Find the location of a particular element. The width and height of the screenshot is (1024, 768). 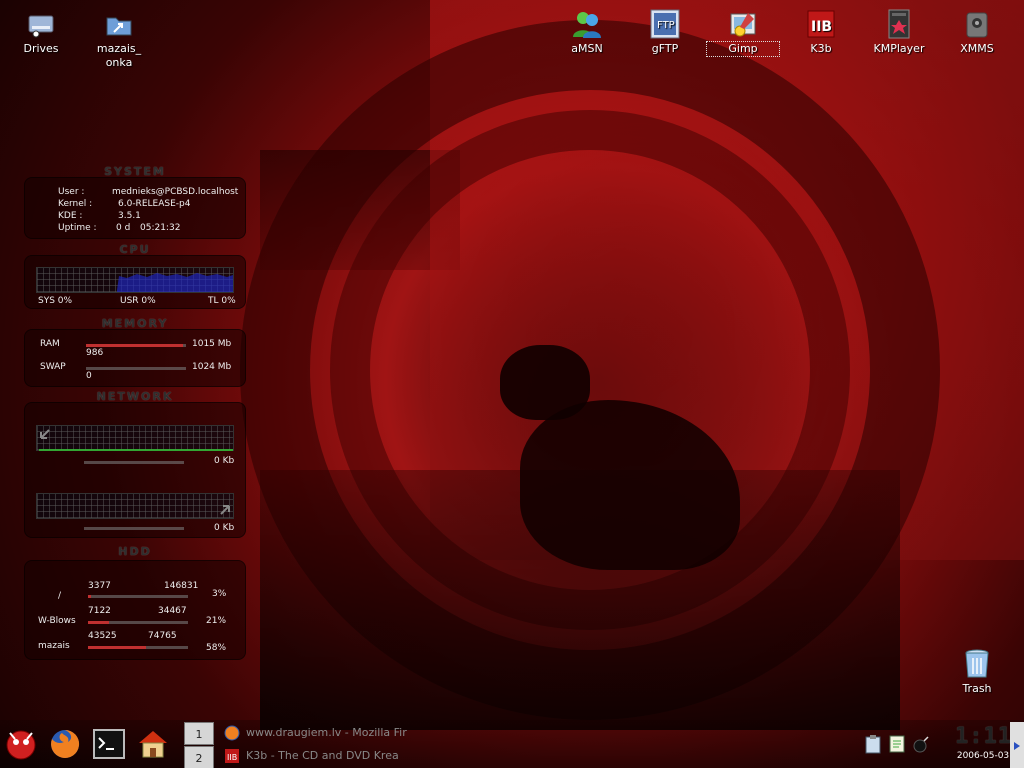

ram-bar-fill is located at coordinates (134, 345).